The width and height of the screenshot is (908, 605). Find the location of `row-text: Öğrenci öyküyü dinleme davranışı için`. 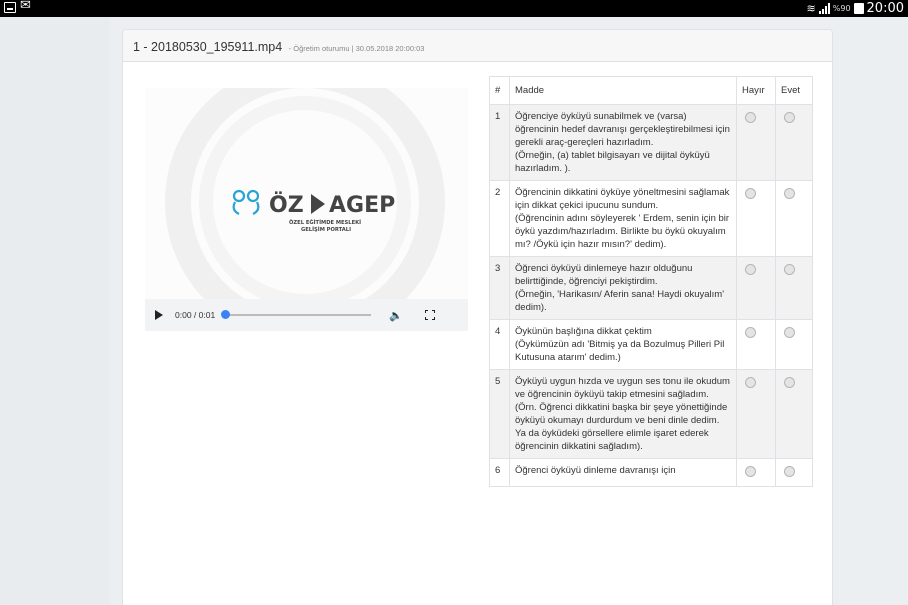

row-text: Öğrenci öyküyü dinleme davranışı için is located at coordinates (623, 472).